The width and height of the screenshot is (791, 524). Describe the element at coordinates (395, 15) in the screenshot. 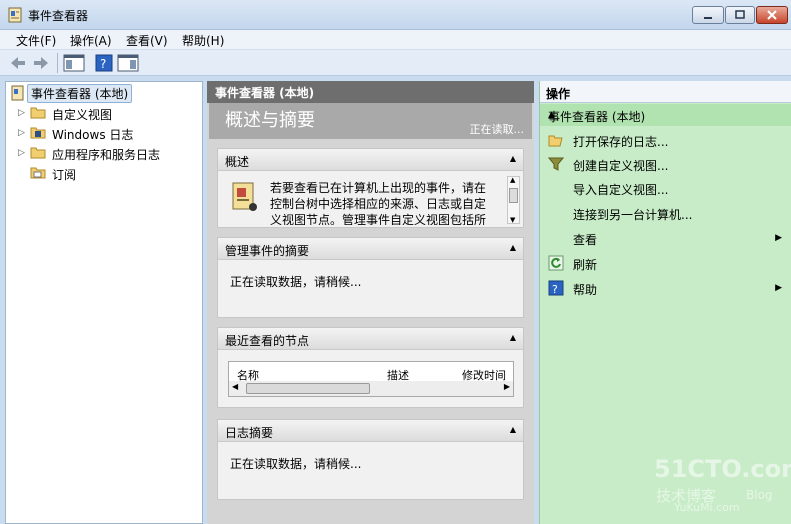

I see `title-bar: 事件查看器` at that location.